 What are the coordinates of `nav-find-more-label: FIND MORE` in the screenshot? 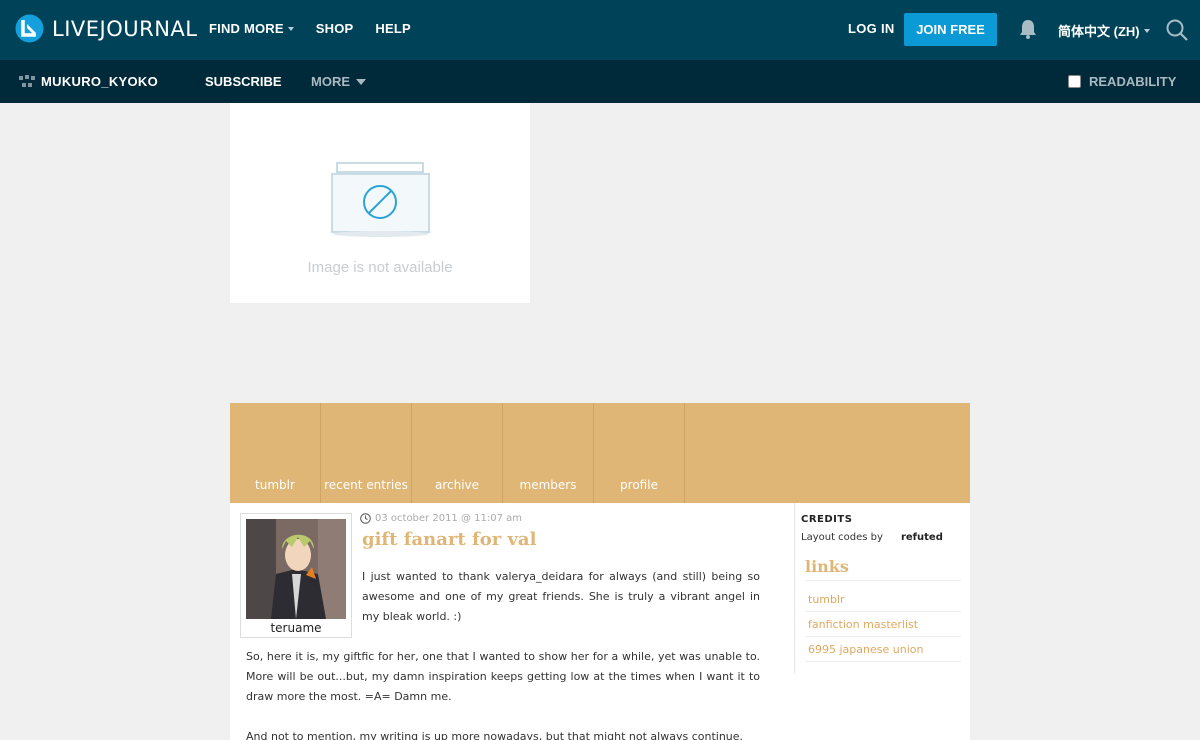 It's located at (246, 28).